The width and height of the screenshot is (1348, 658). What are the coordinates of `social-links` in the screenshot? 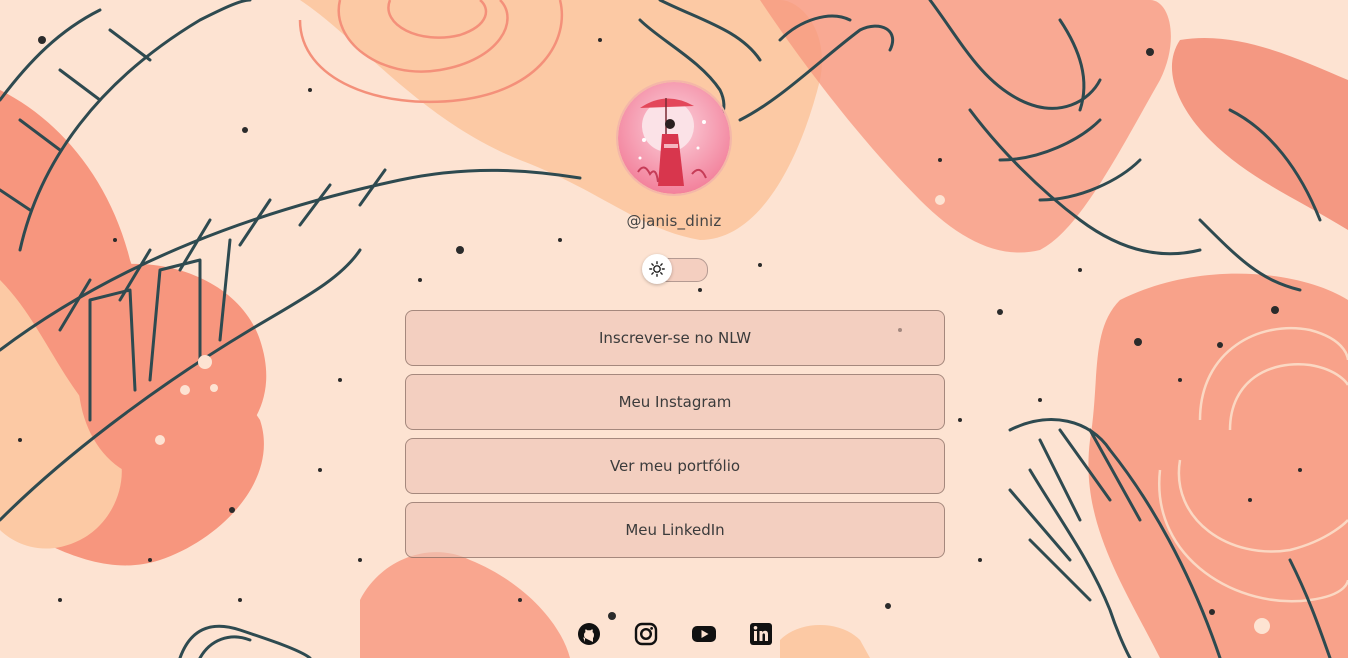 It's located at (675, 634).